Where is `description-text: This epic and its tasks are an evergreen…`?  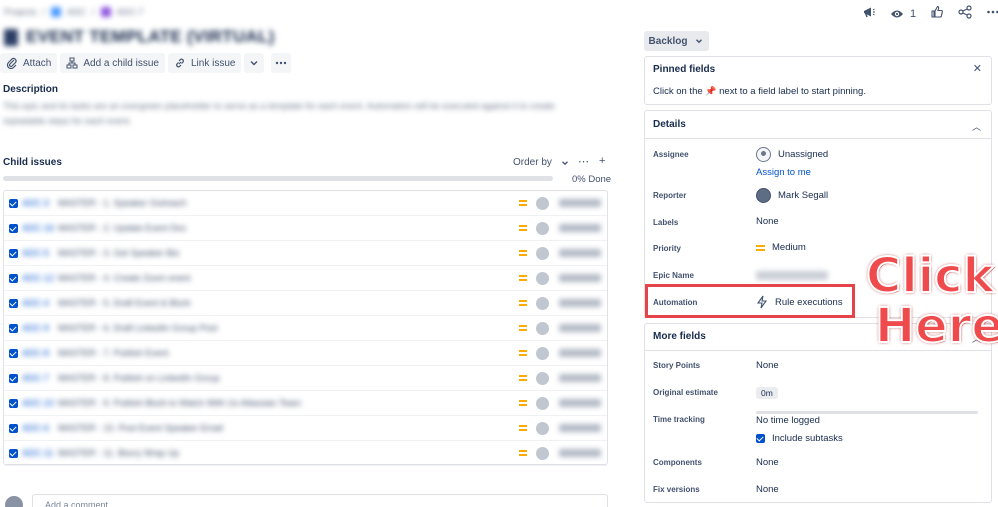
description-text: This epic and its tasks are an evergreen… is located at coordinates (298, 114).